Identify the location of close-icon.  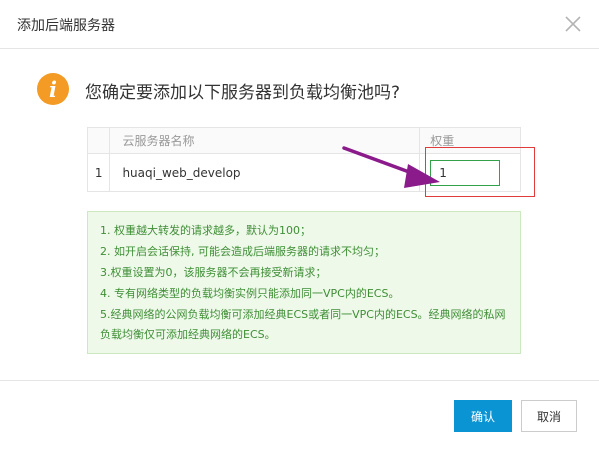
(573, 24).